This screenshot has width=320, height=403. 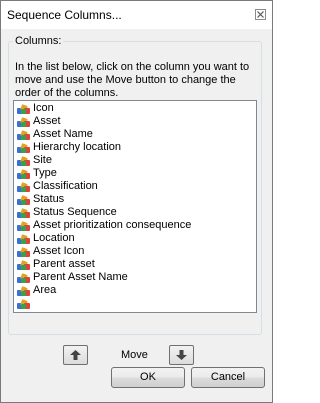 I want to click on list-item: Asset Name, so click(x=135, y=134).